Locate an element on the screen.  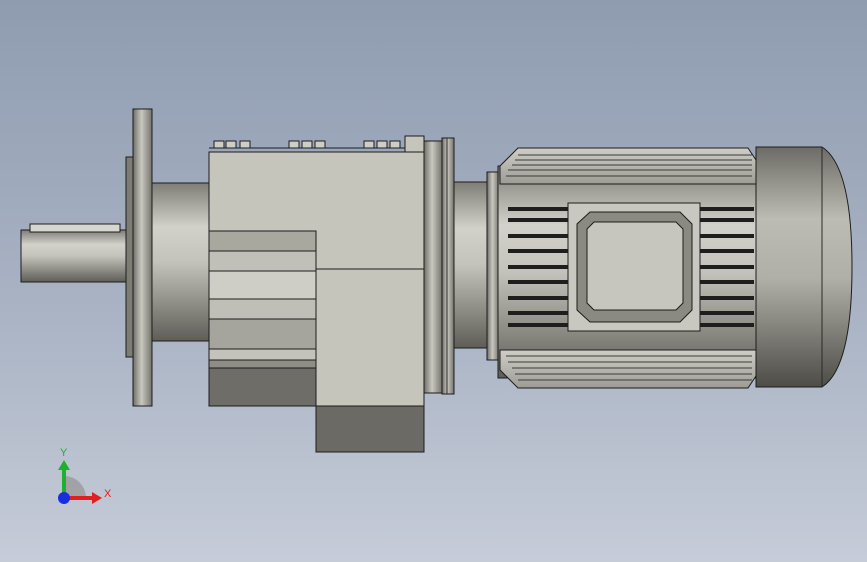
motor-body is located at coordinates (627, 268).